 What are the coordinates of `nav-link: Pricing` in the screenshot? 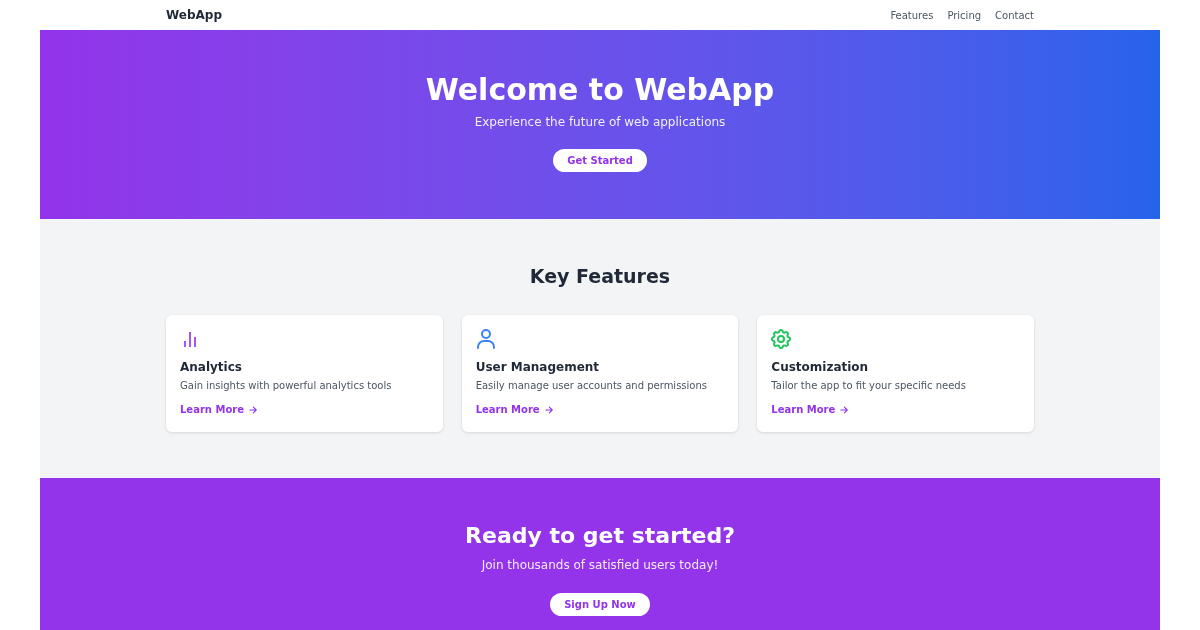 It's located at (964, 15).